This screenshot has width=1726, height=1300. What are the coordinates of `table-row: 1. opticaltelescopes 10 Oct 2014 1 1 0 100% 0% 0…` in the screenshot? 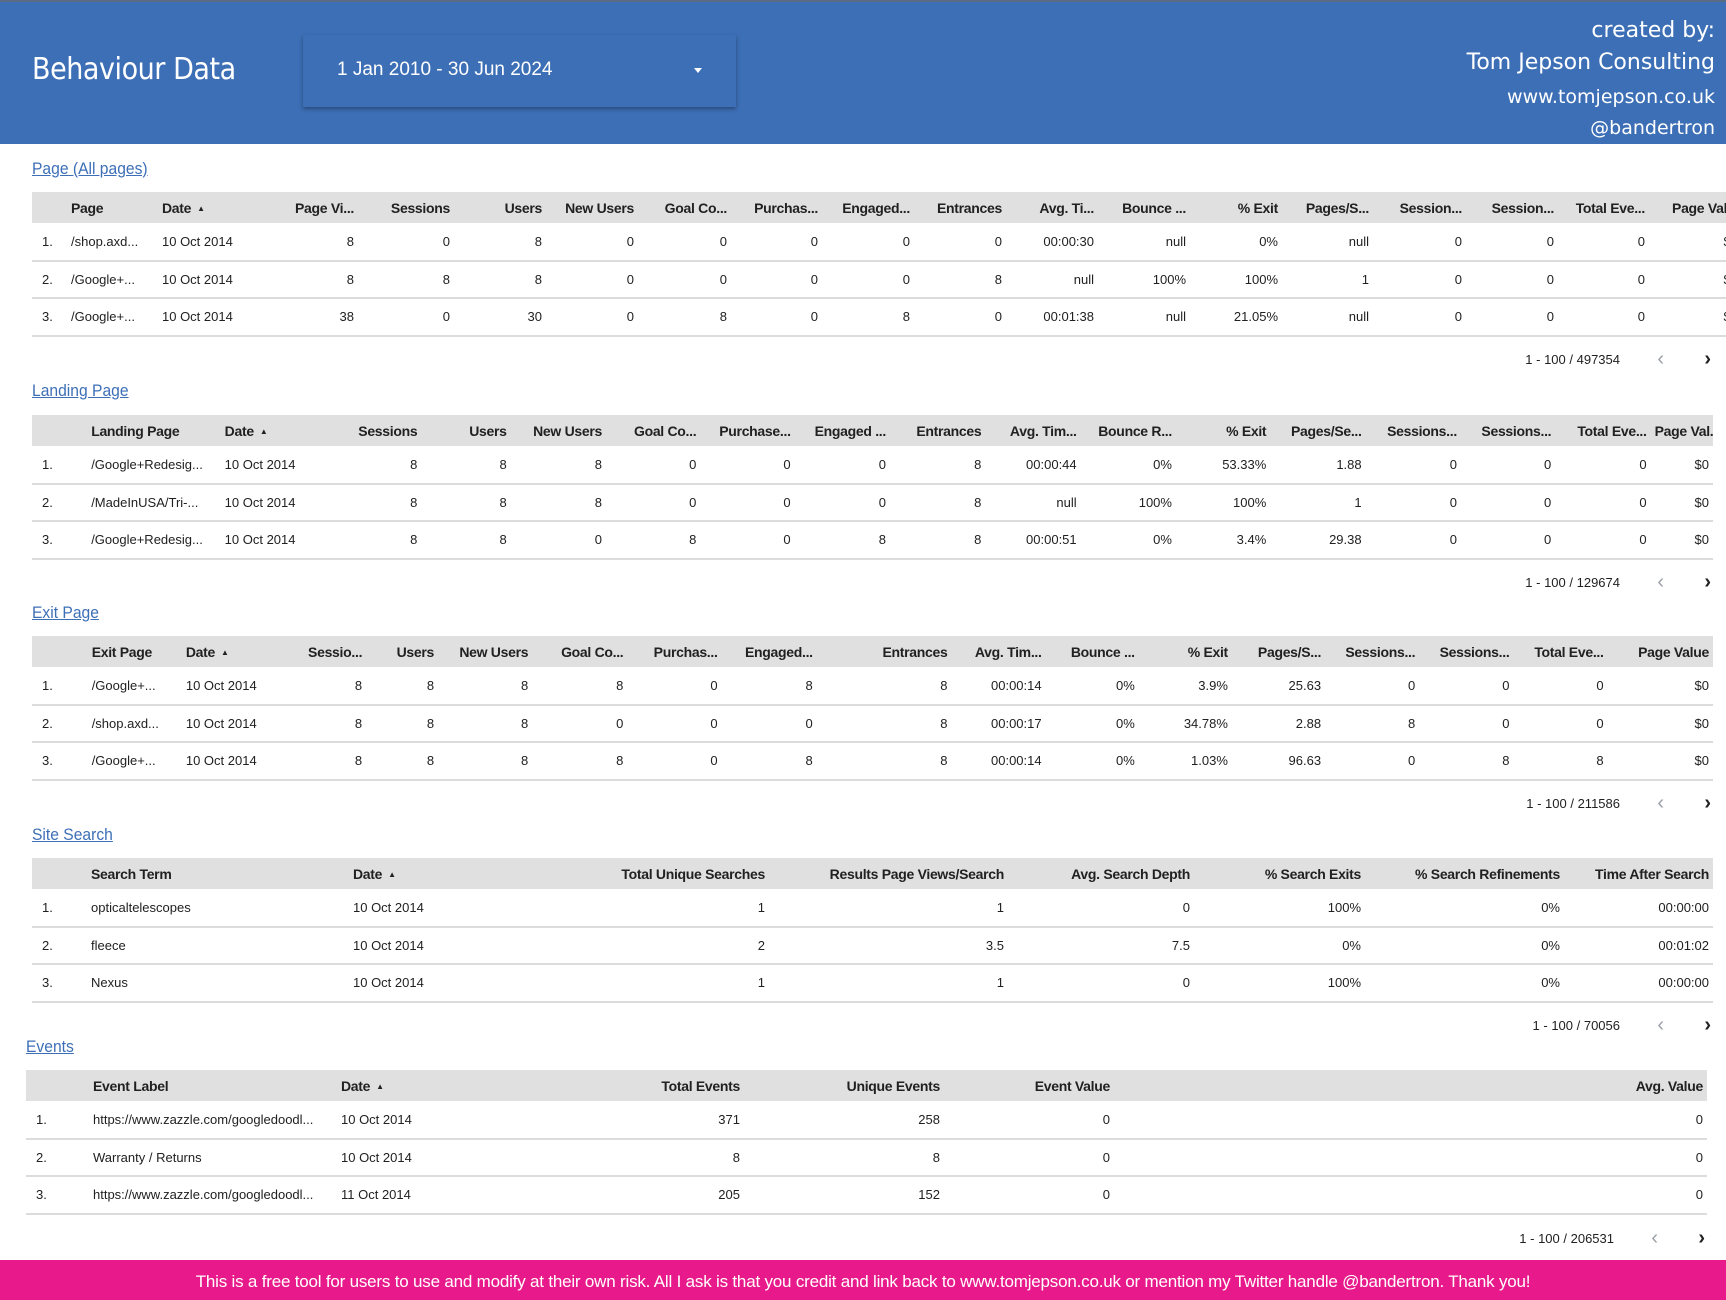 It's located at (872, 908).